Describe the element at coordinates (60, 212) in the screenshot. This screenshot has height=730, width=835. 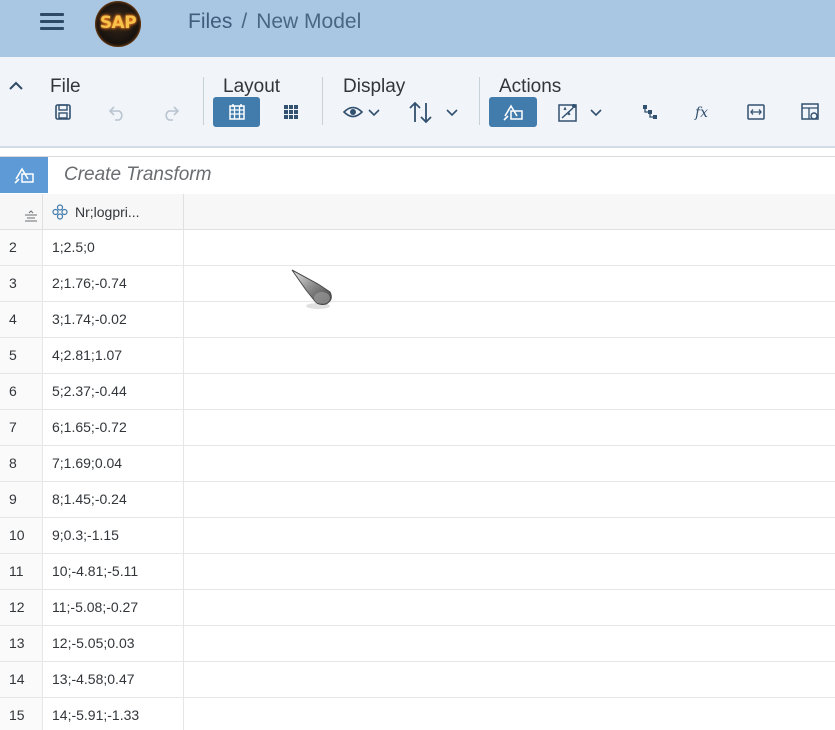
I see `dimension-icon` at that location.